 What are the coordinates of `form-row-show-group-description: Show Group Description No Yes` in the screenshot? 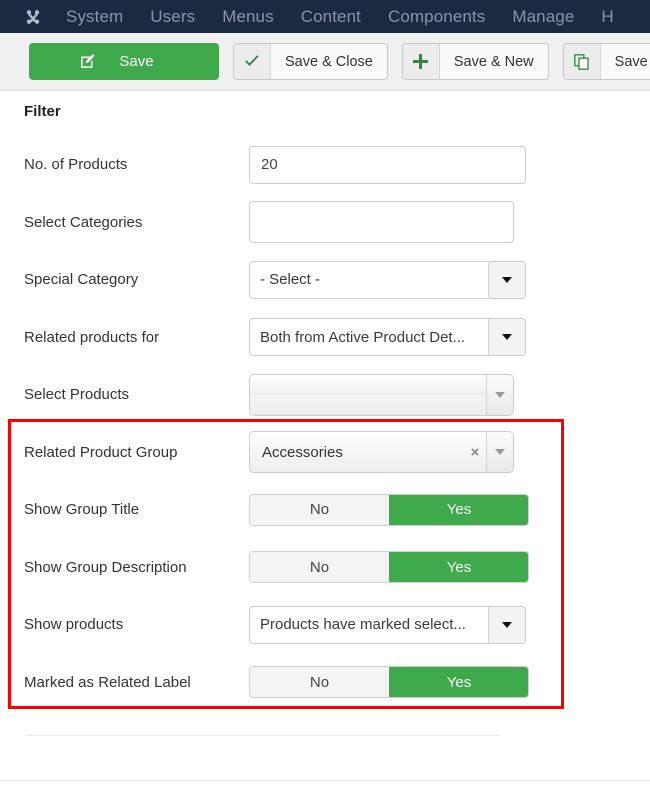 It's located at (325, 568).